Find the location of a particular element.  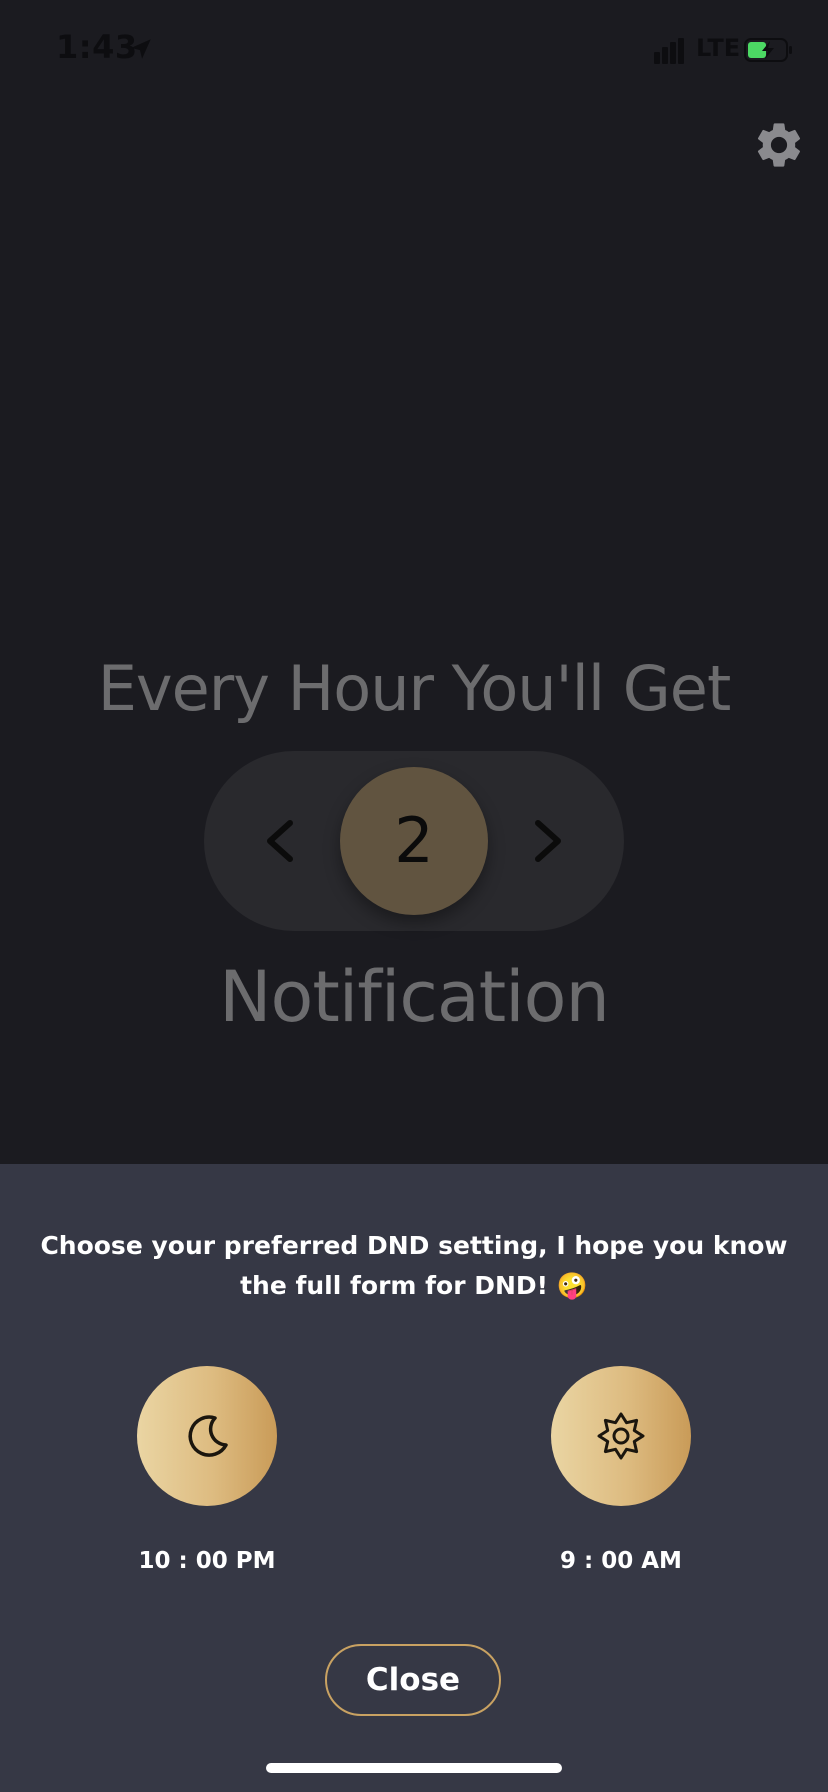

sun-icon is located at coordinates (621, 1436).